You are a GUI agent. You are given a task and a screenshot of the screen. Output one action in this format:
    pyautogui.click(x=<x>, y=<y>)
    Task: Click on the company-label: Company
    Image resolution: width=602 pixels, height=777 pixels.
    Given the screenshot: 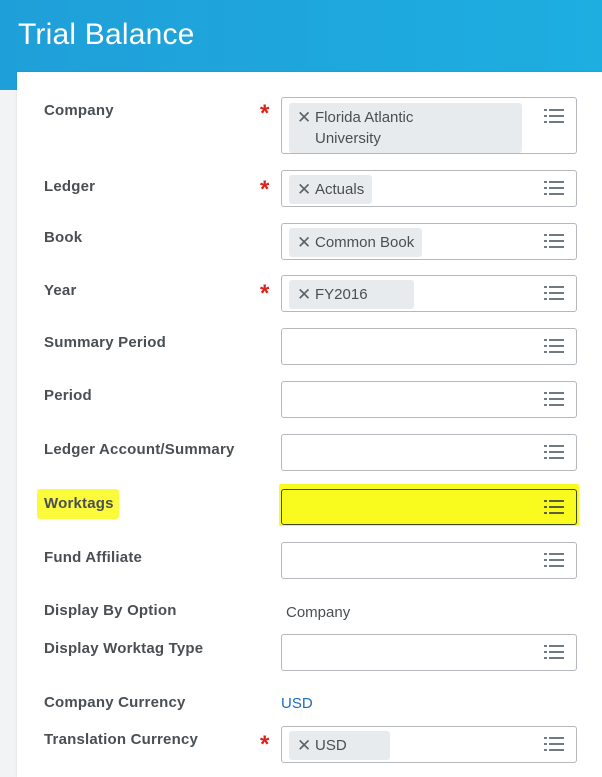 What is the action you would take?
    pyautogui.click(x=79, y=110)
    